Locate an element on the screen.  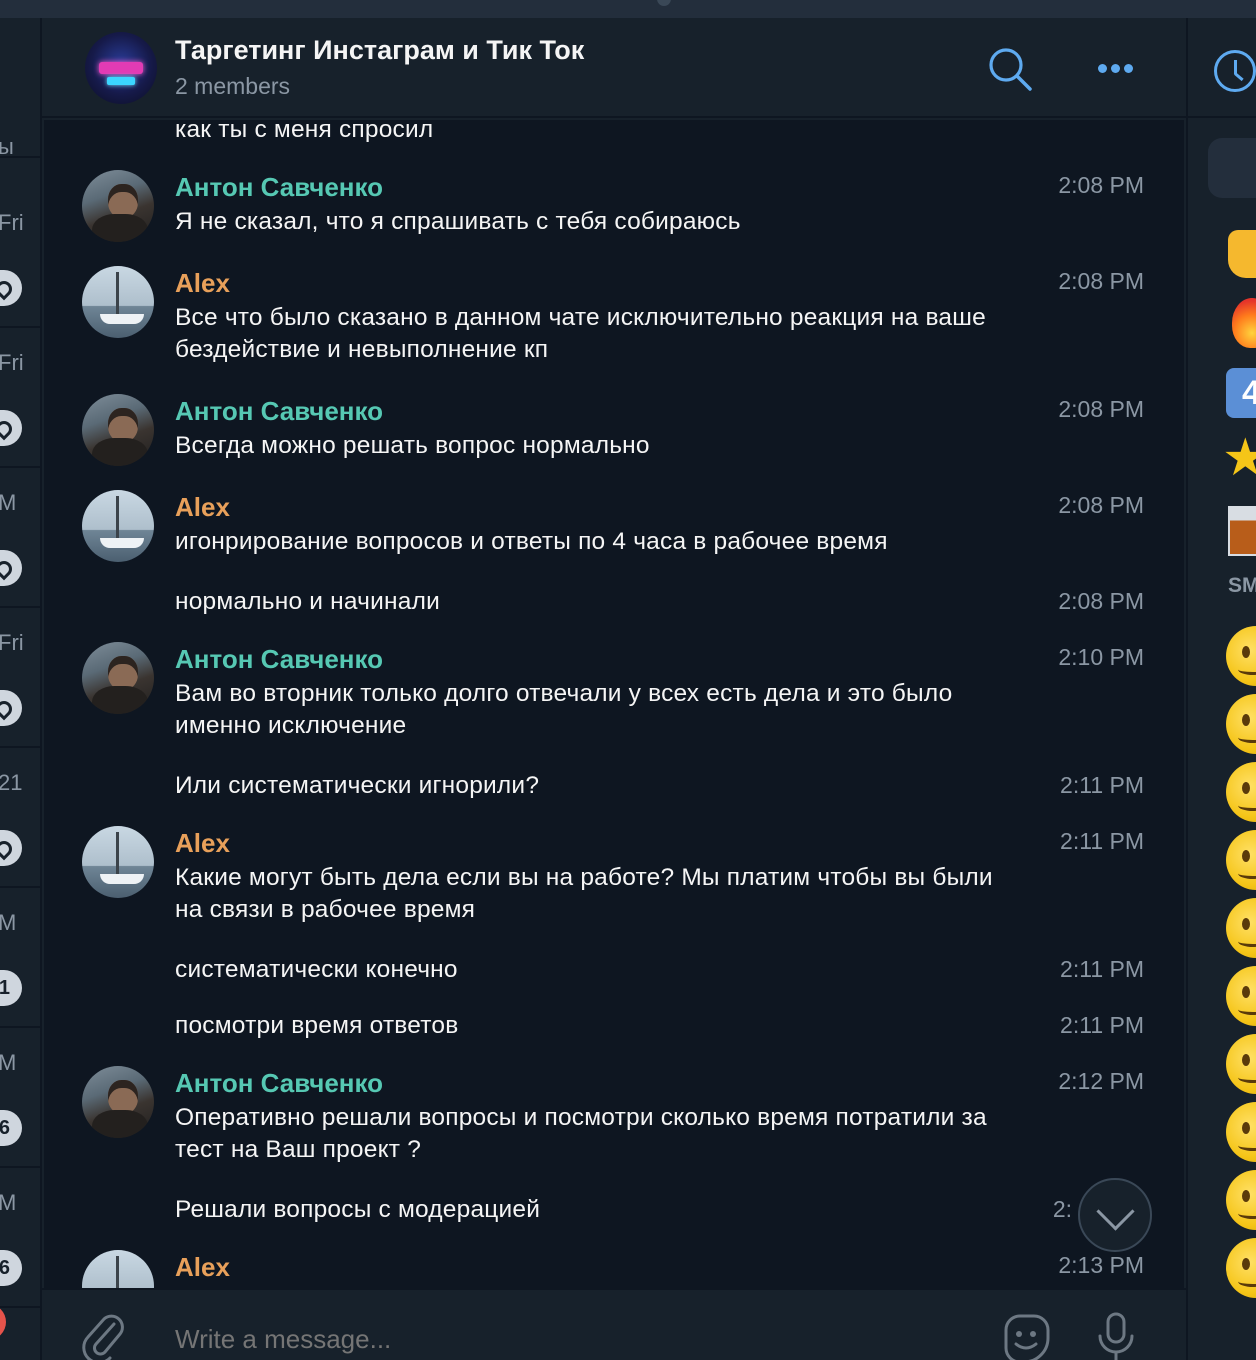
group-avatar is located at coordinates (121, 68).